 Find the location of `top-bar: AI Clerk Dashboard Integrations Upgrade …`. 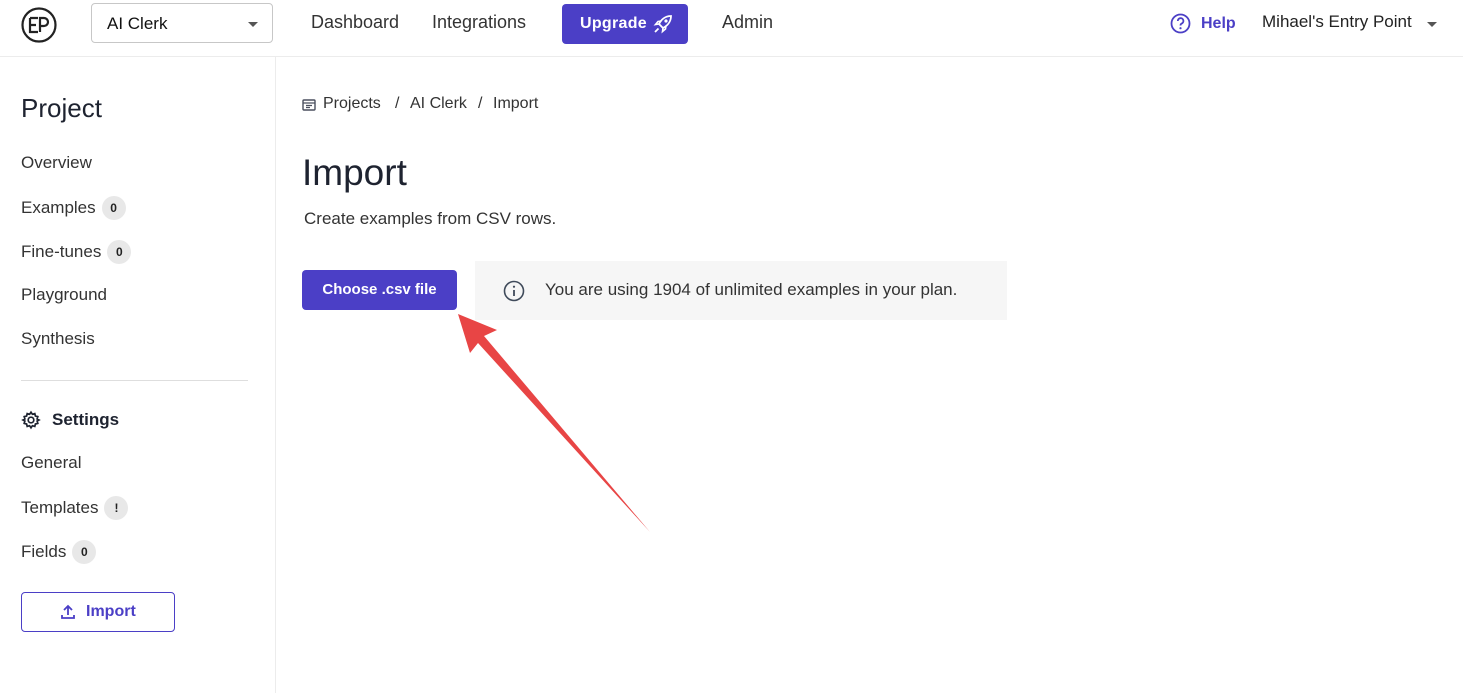

top-bar: AI Clerk Dashboard Integrations Upgrade … is located at coordinates (731, 28).